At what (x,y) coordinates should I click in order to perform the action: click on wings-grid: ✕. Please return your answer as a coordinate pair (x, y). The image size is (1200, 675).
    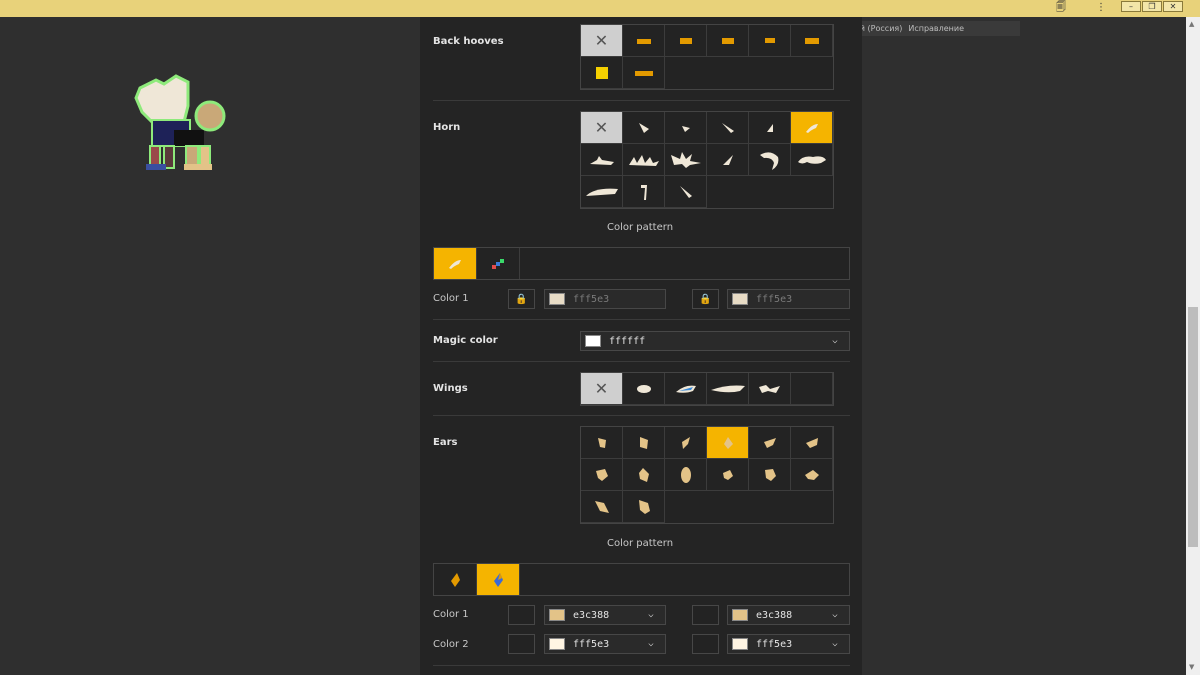
    Looking at the image, I should click on (707, 389).